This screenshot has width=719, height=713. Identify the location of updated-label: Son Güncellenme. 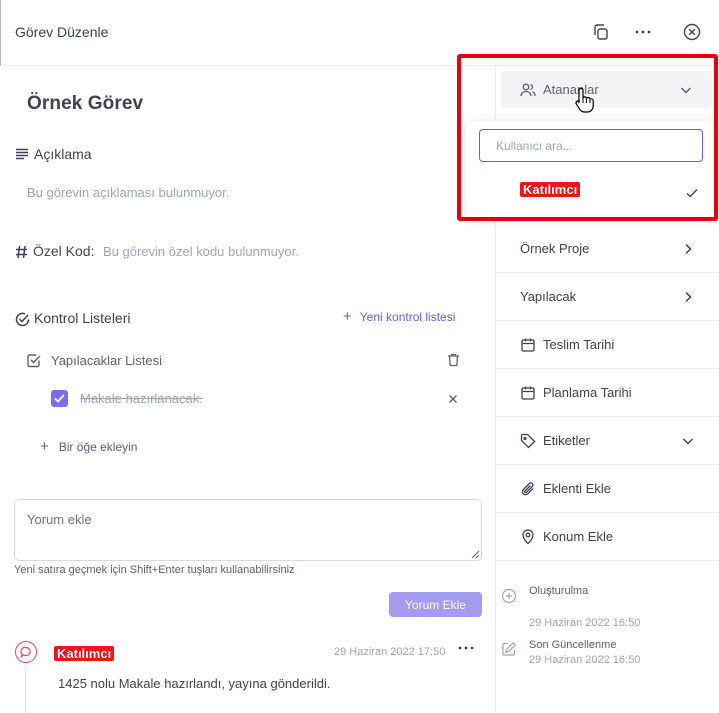
(573, 645).